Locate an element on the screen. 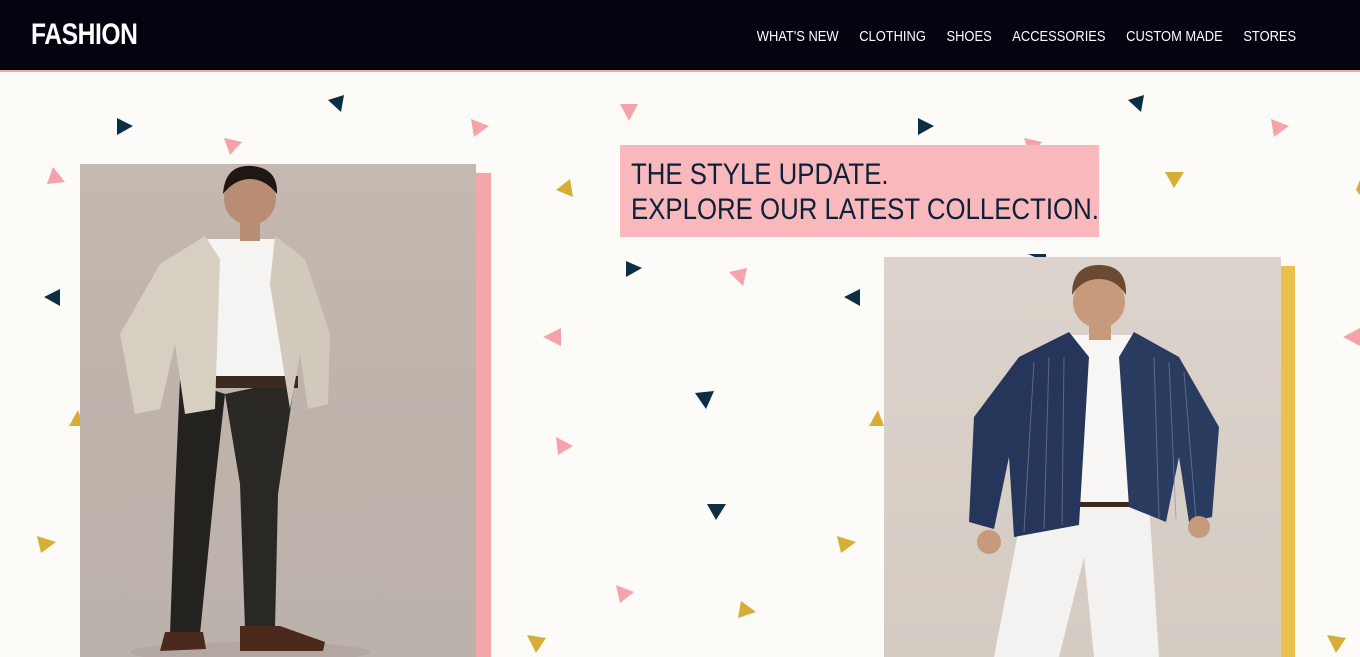 The image size is (1360, 657). model-navy-blazer-icon is located at coordinates (1094, 461).